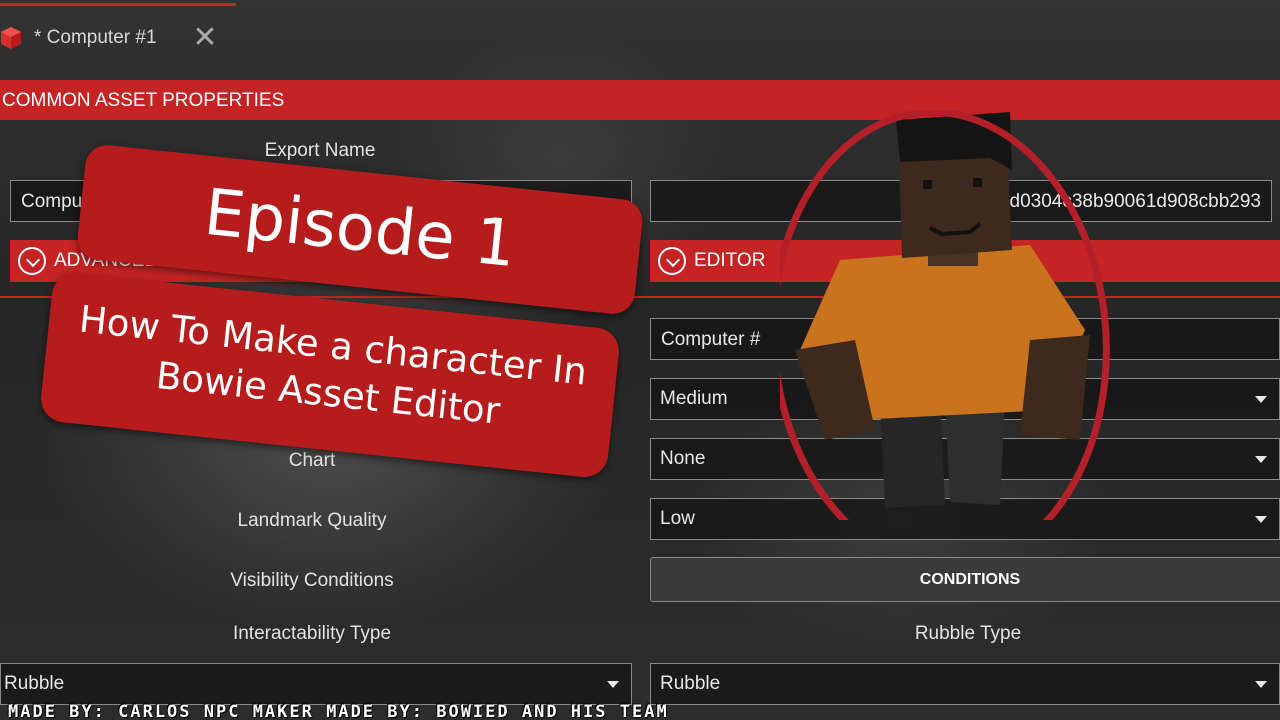  Describe the element at coordinates (694, 398) in the screenshot. I see `size-value: Medium` at that location.